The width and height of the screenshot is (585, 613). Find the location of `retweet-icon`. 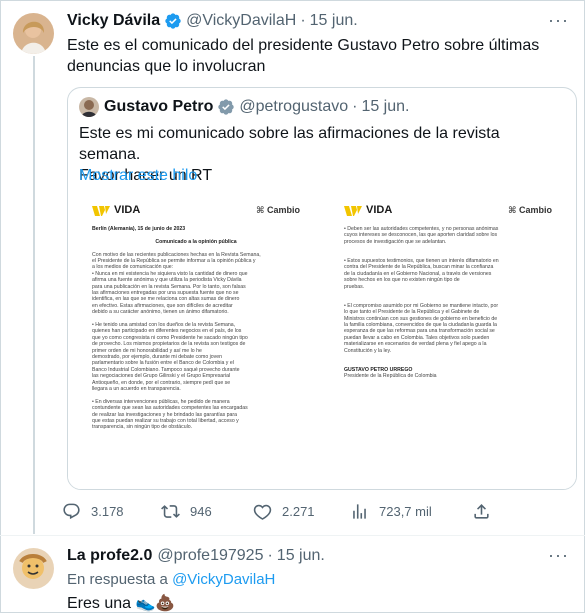

retweet-icon is located at coordinates (170, 511).